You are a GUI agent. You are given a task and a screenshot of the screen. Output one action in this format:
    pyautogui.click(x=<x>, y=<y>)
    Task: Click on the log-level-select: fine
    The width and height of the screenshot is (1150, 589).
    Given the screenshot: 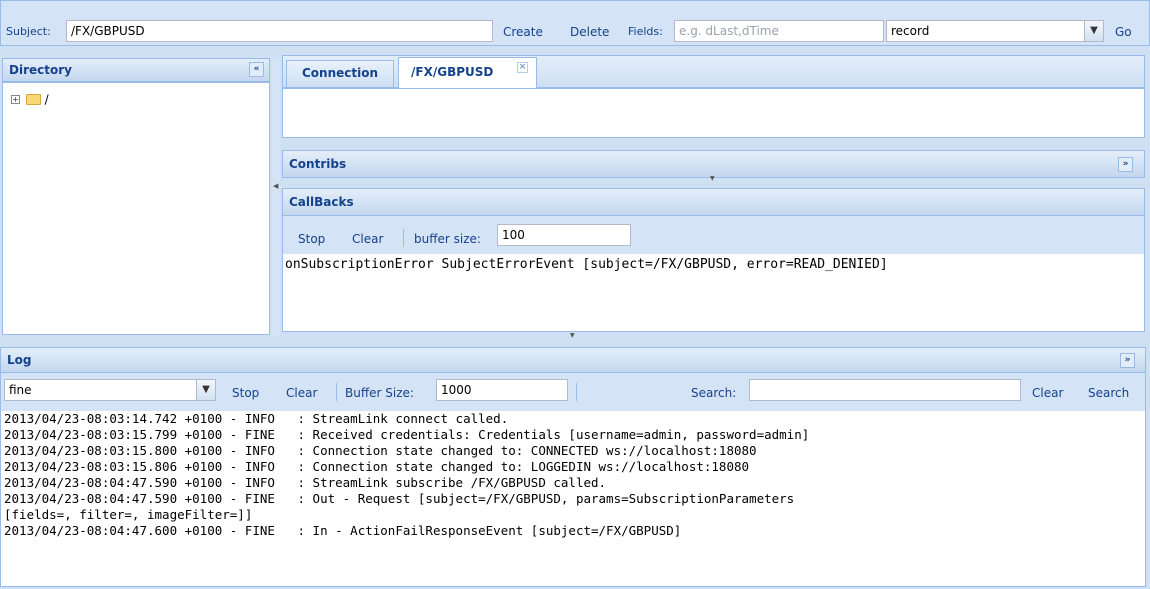 What is the action you would take?
    pyautogui.click(x=110, y=390)
    